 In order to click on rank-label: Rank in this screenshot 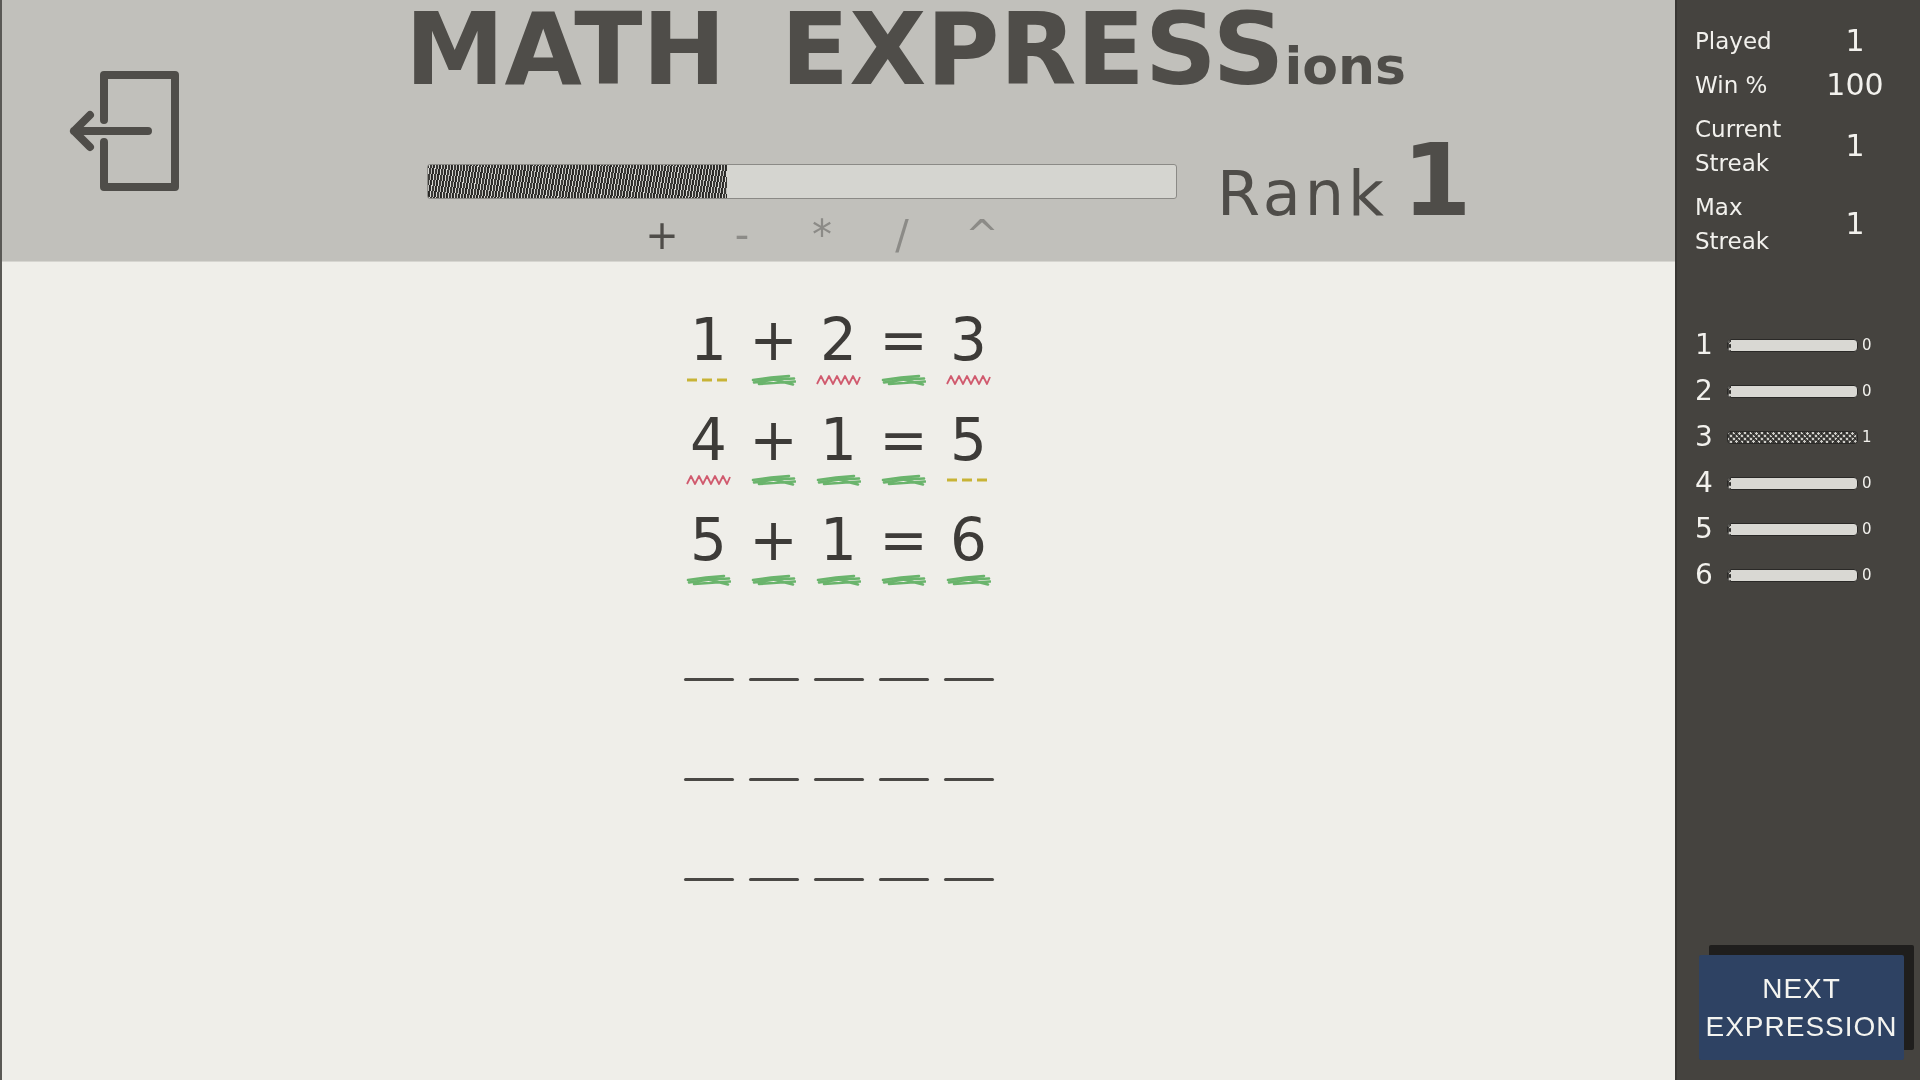, I will do `click(1302, 194)`.